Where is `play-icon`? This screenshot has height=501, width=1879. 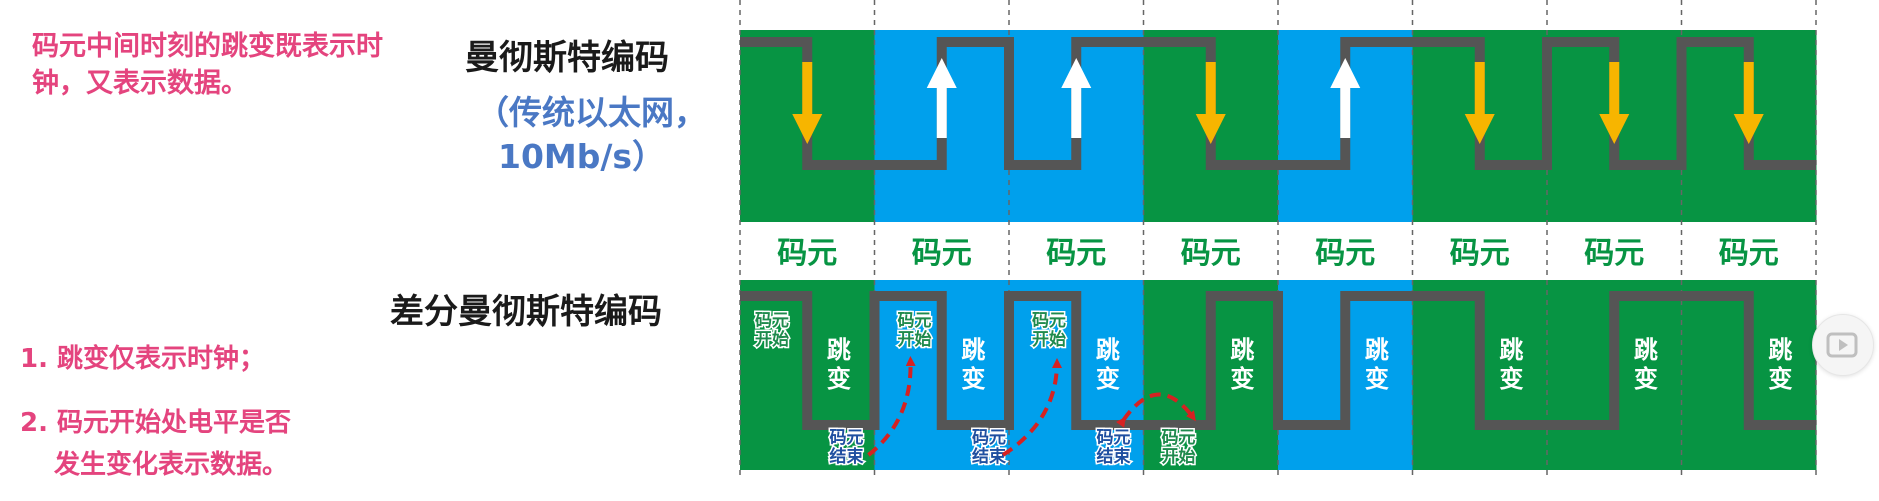
play-icon is located at coordinates (1842, 345).